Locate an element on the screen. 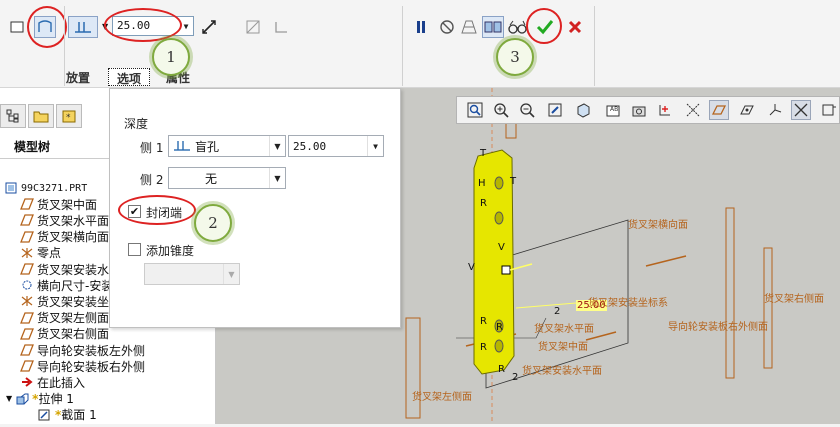  blind-depth-button is located at coordinates (83, 27).